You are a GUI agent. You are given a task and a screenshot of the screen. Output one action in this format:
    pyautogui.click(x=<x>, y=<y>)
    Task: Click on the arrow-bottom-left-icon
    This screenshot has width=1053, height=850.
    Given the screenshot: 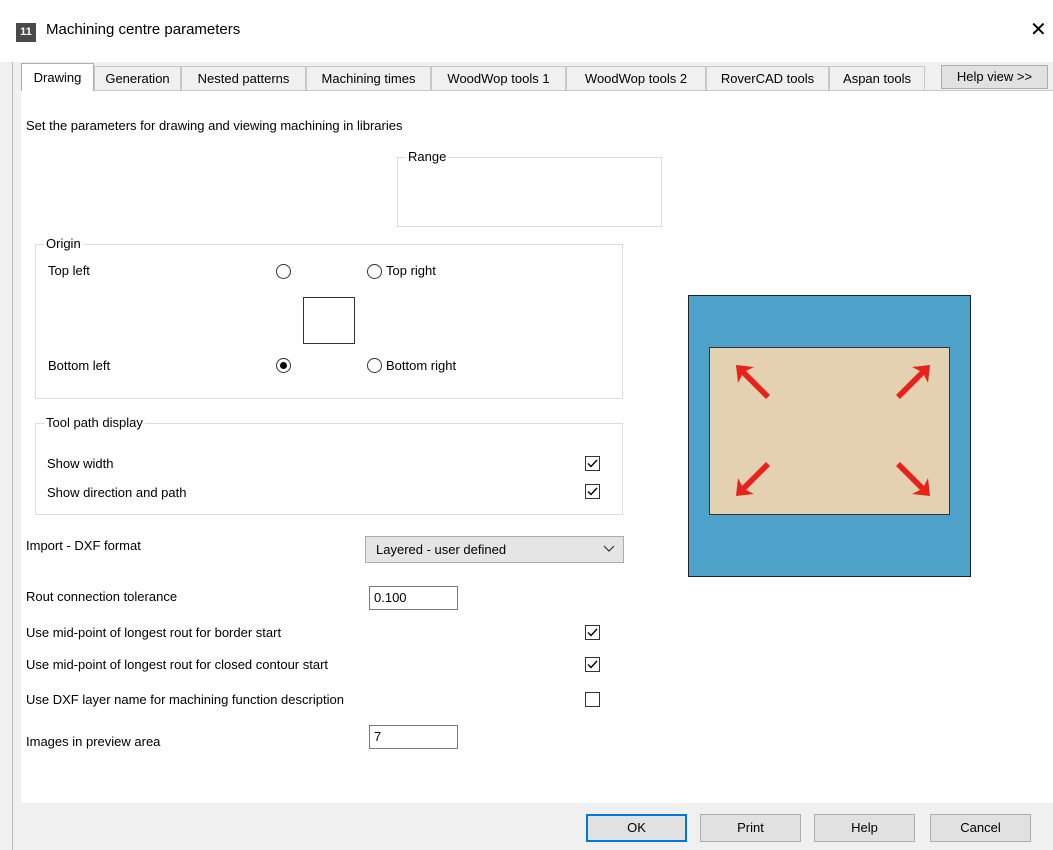 What is the action you would take?
    pyautogui.click(x=753, y=479)
    